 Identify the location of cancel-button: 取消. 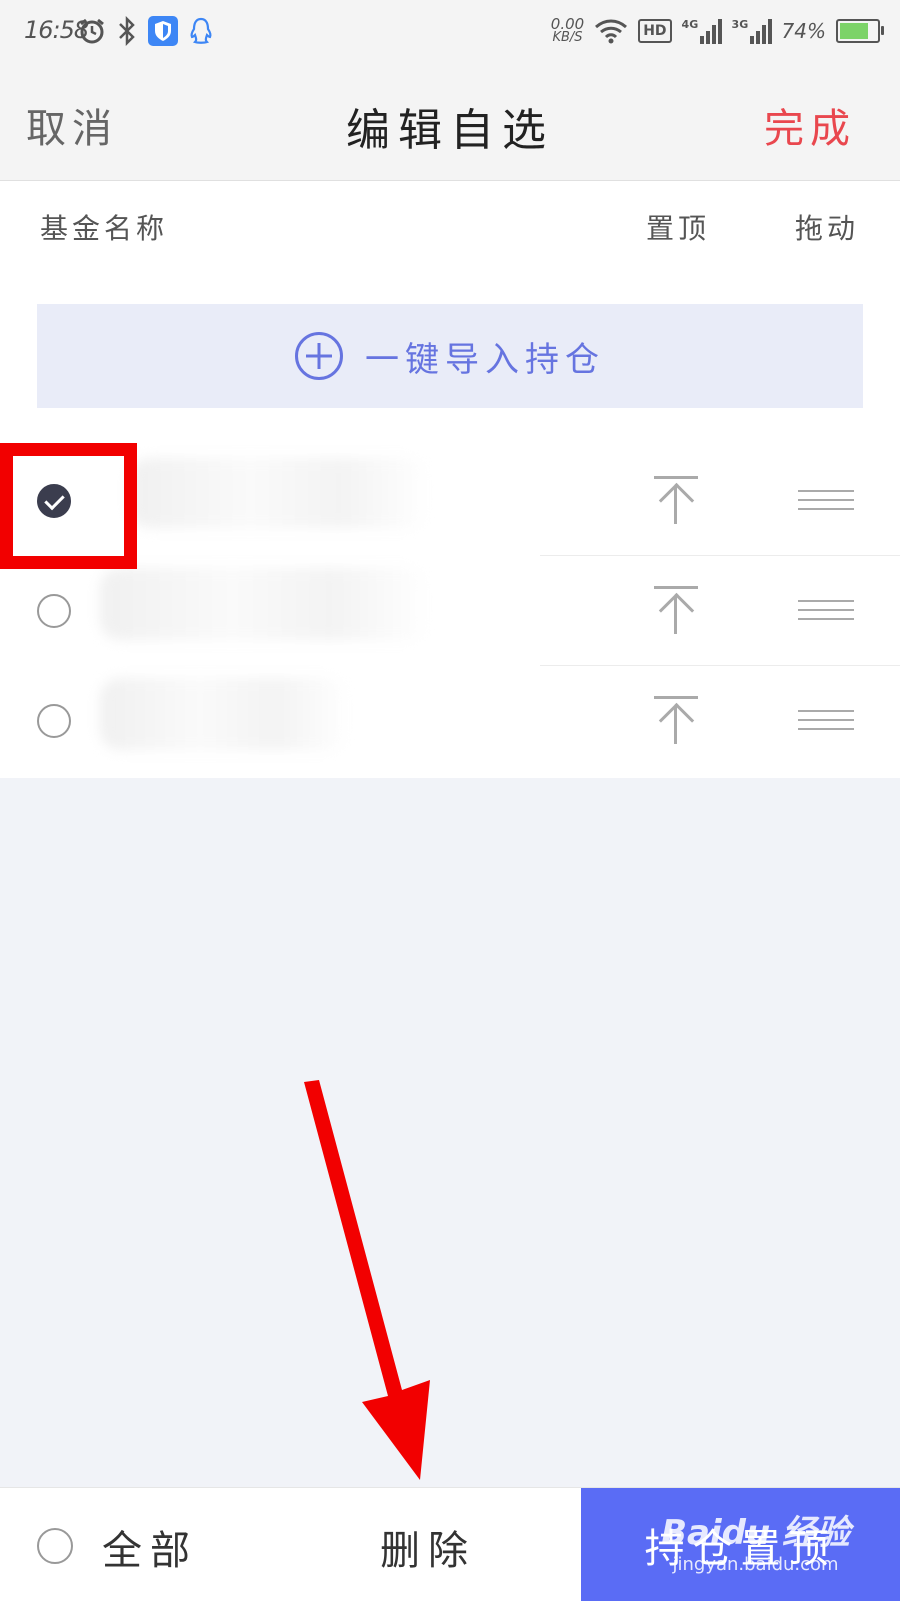
(72, 125).